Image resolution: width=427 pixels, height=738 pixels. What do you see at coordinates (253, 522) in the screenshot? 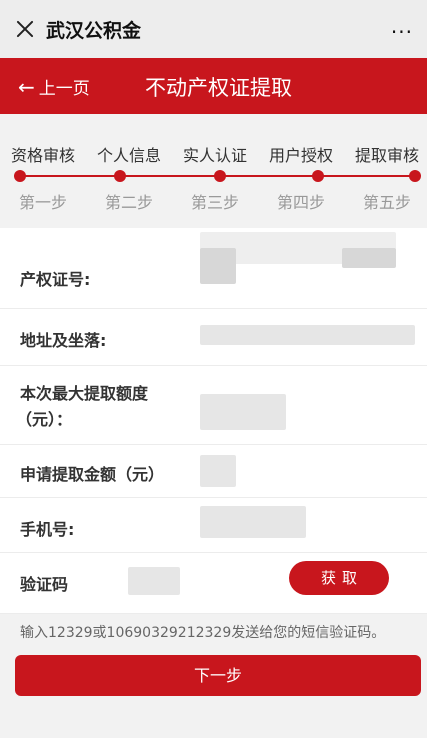
I see `phone-value` at bounding box center [253, 522].